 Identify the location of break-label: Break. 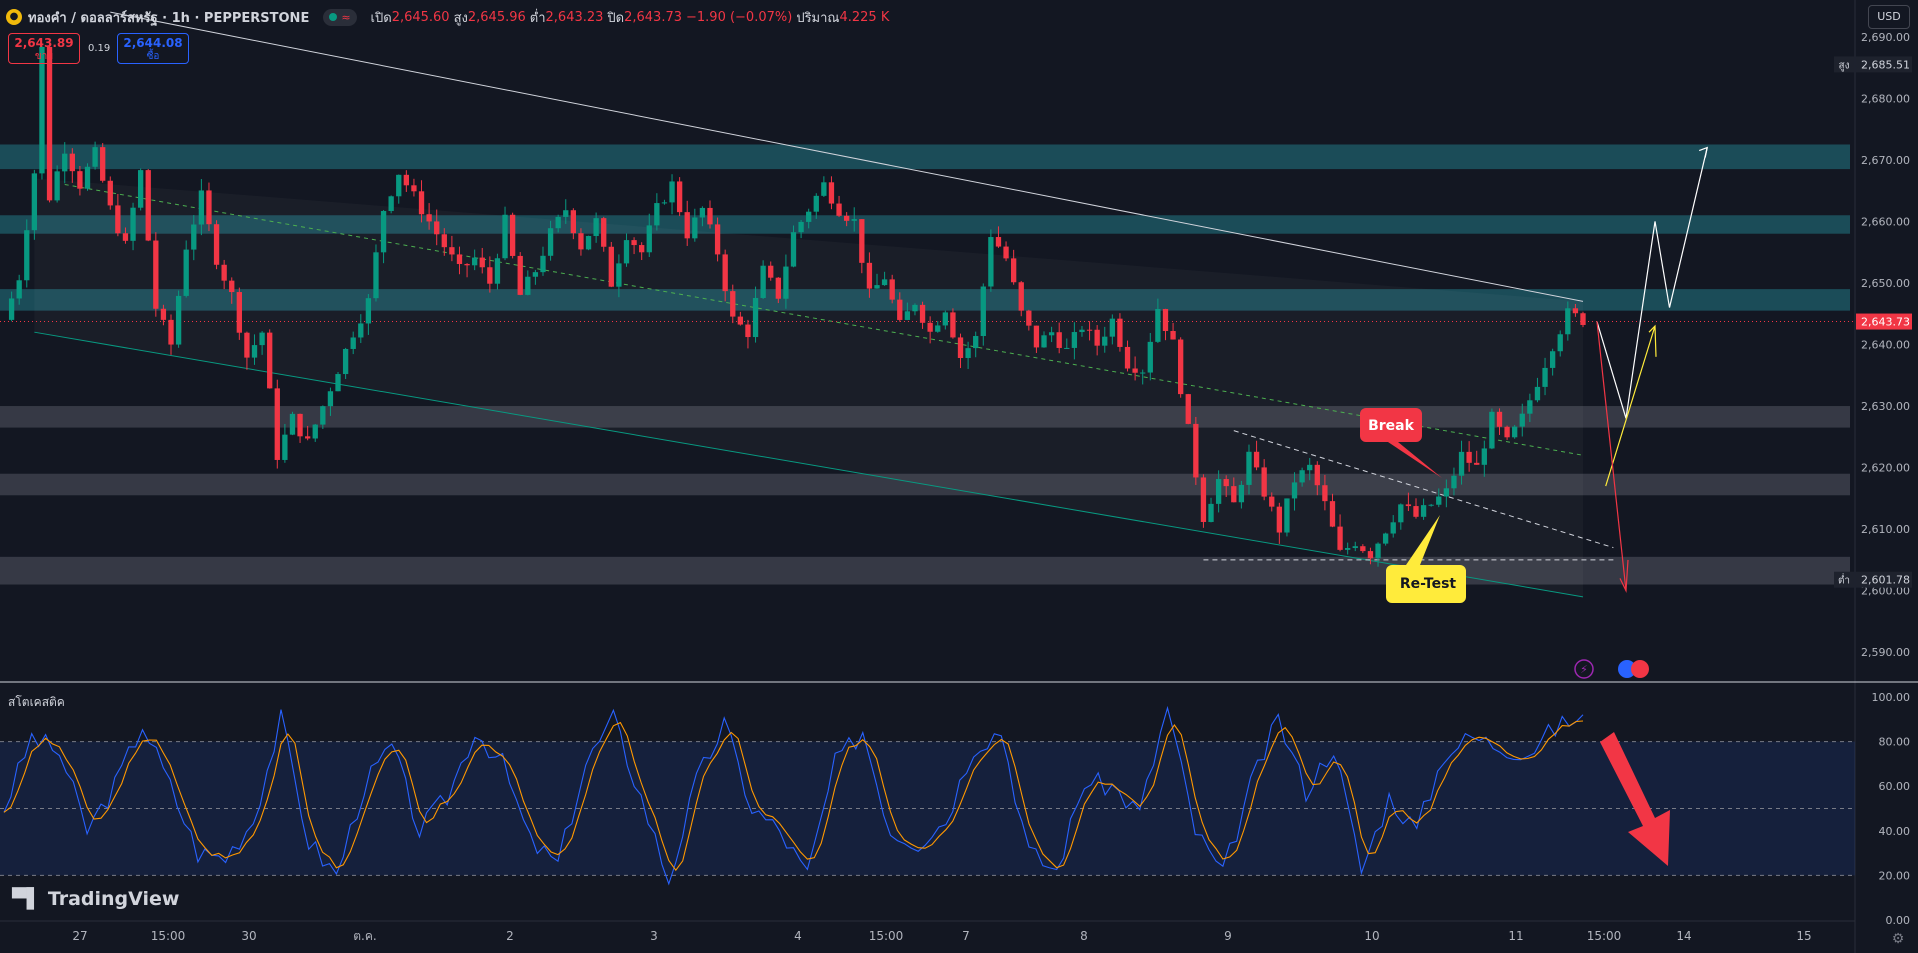
(1391, 426).